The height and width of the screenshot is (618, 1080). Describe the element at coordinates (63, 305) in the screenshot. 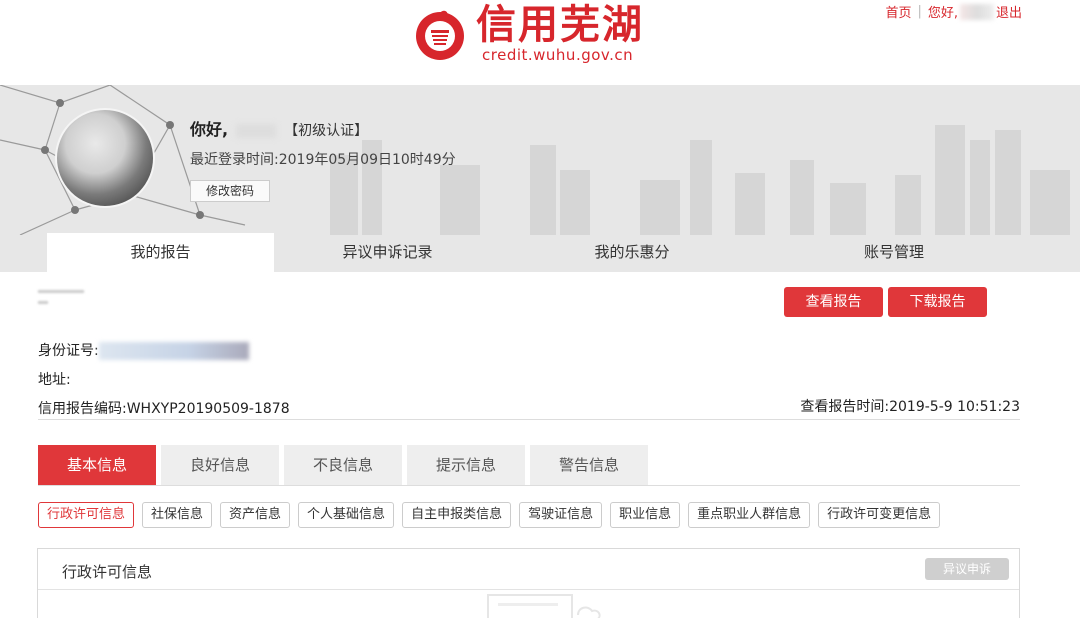

I see `blurred-user-name` at that location.